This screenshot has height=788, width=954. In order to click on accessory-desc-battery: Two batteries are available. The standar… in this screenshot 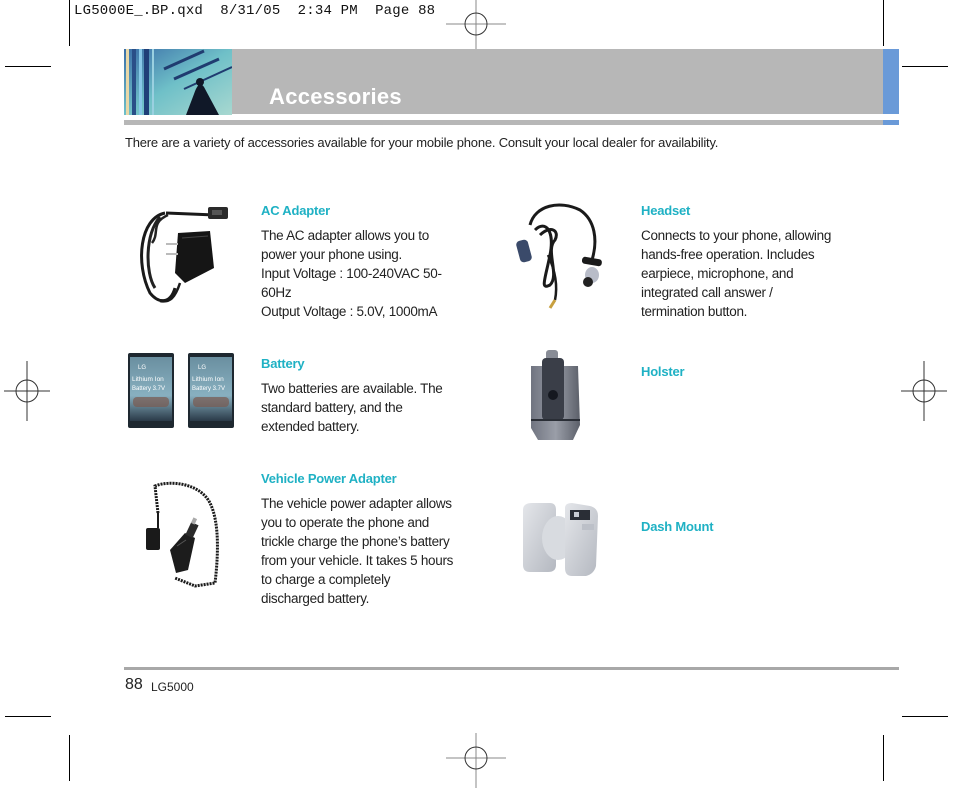, I will do `click(352, 407)`.